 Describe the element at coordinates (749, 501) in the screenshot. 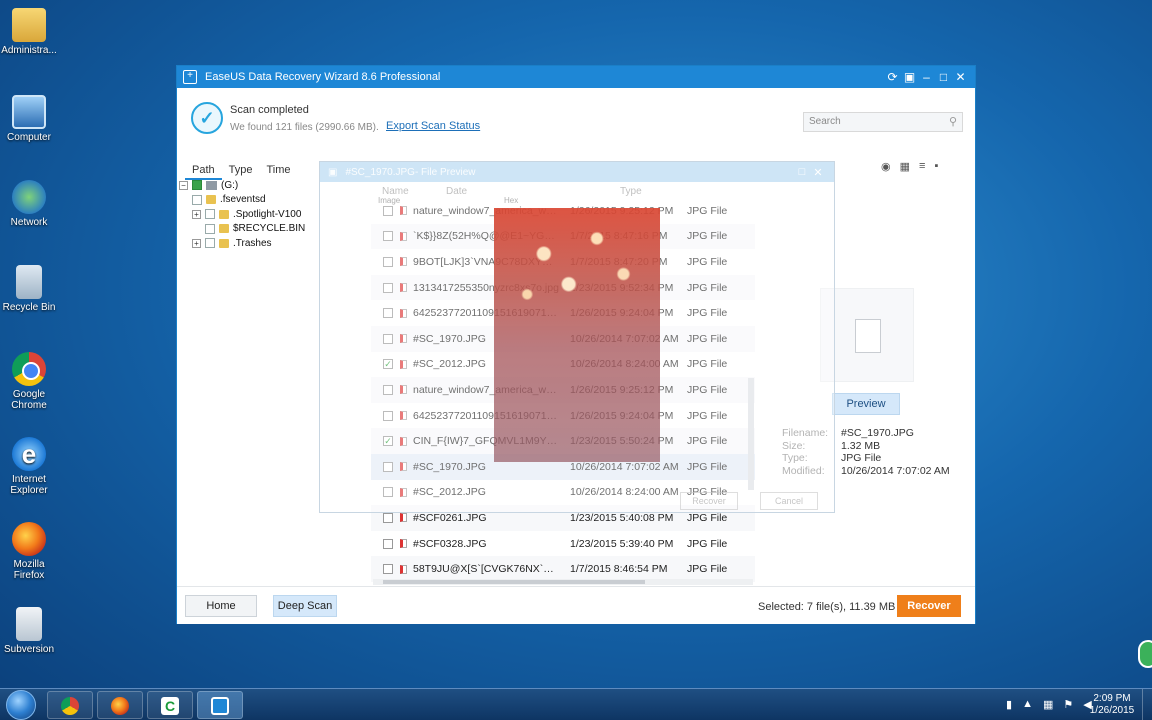

I see `preview-footer: Recover Cancel` at that location.